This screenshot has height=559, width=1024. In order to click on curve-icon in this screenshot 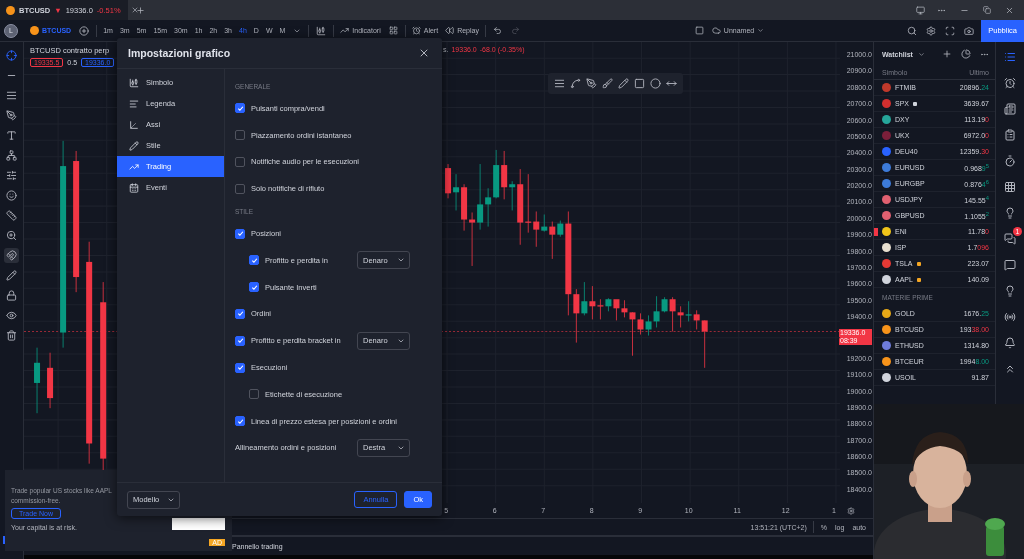, I will do `click(575, 83)`.